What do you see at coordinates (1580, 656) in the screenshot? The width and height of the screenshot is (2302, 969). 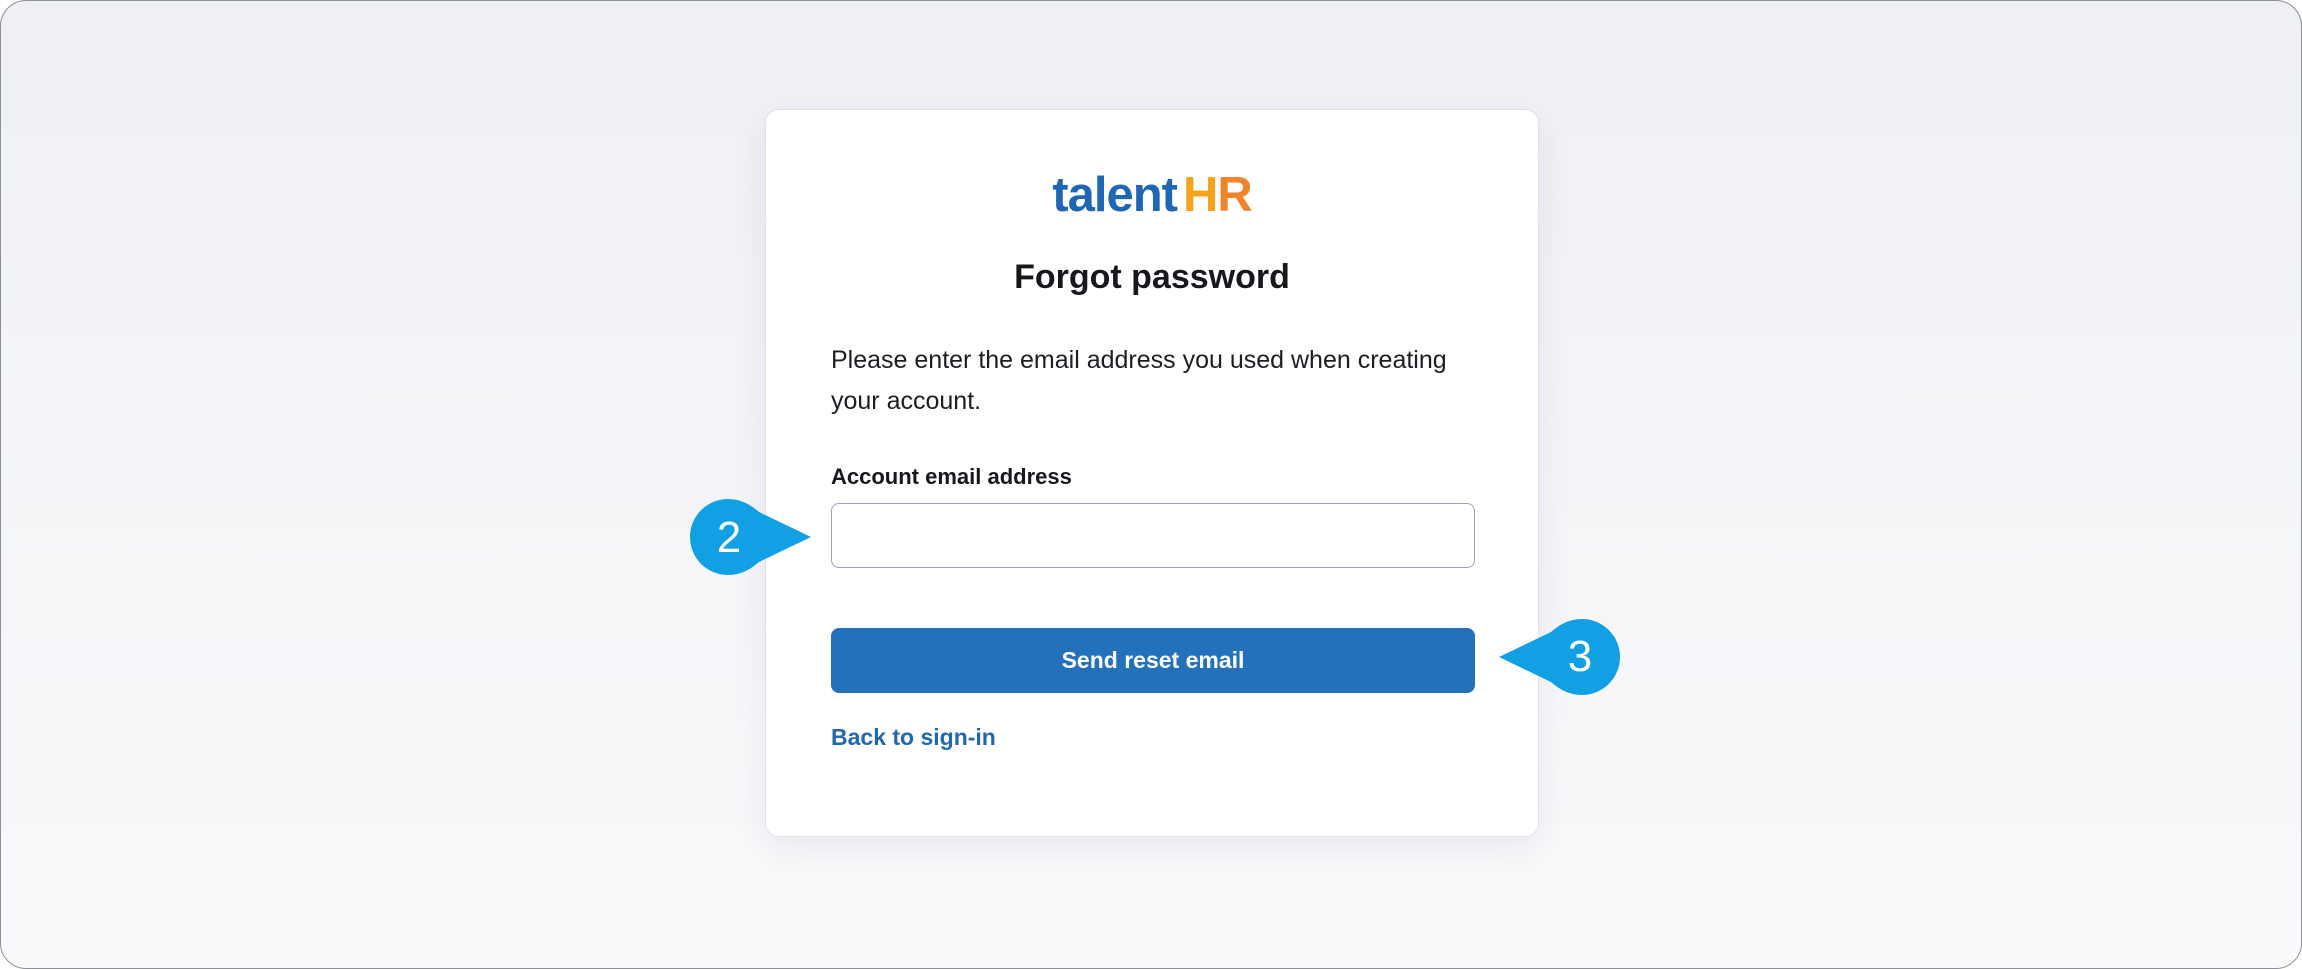 I see `callout-number-3: 3` at bounding box center [1580, 656].